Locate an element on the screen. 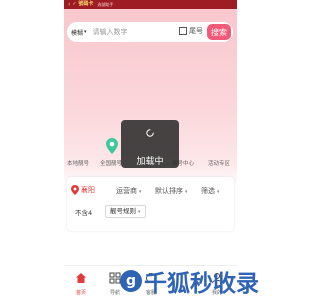 The image size is (320, 300). search-button: 搜索 is located at coordinates (219, 32).